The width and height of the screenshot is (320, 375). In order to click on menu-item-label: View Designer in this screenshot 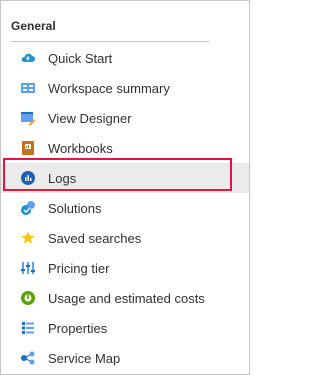, I will do `click(90, 118)`.